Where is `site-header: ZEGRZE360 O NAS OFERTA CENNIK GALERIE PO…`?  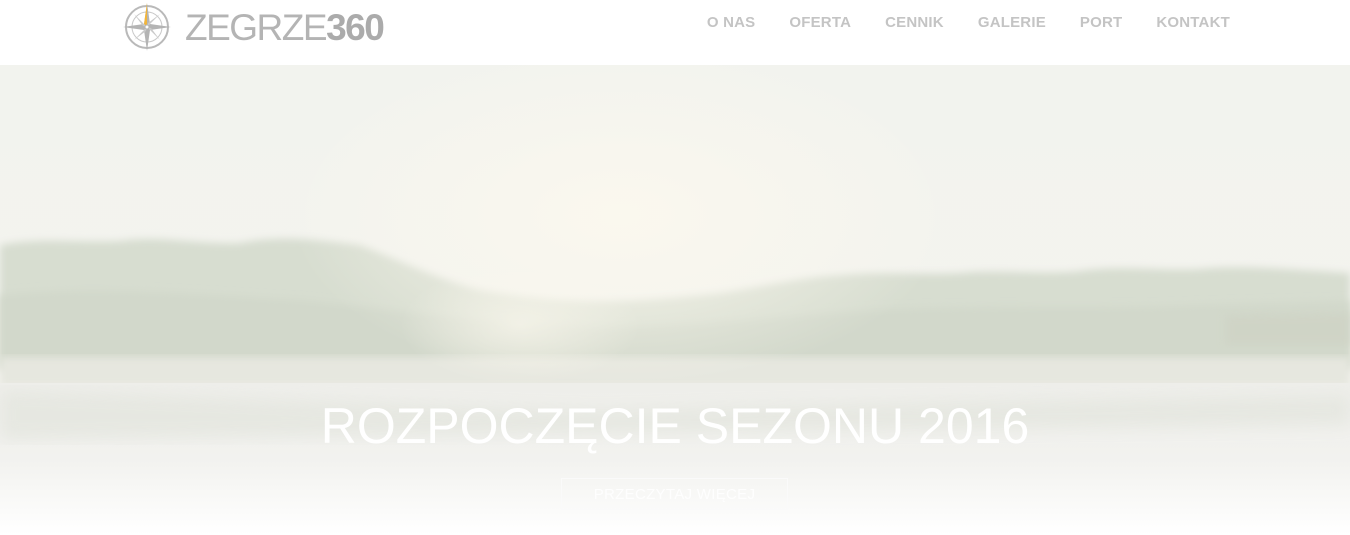
site-header: ZEGRZE360 O NAS OFERTA CENNIK GALERIE PO… is located at coordinates (675, 32).